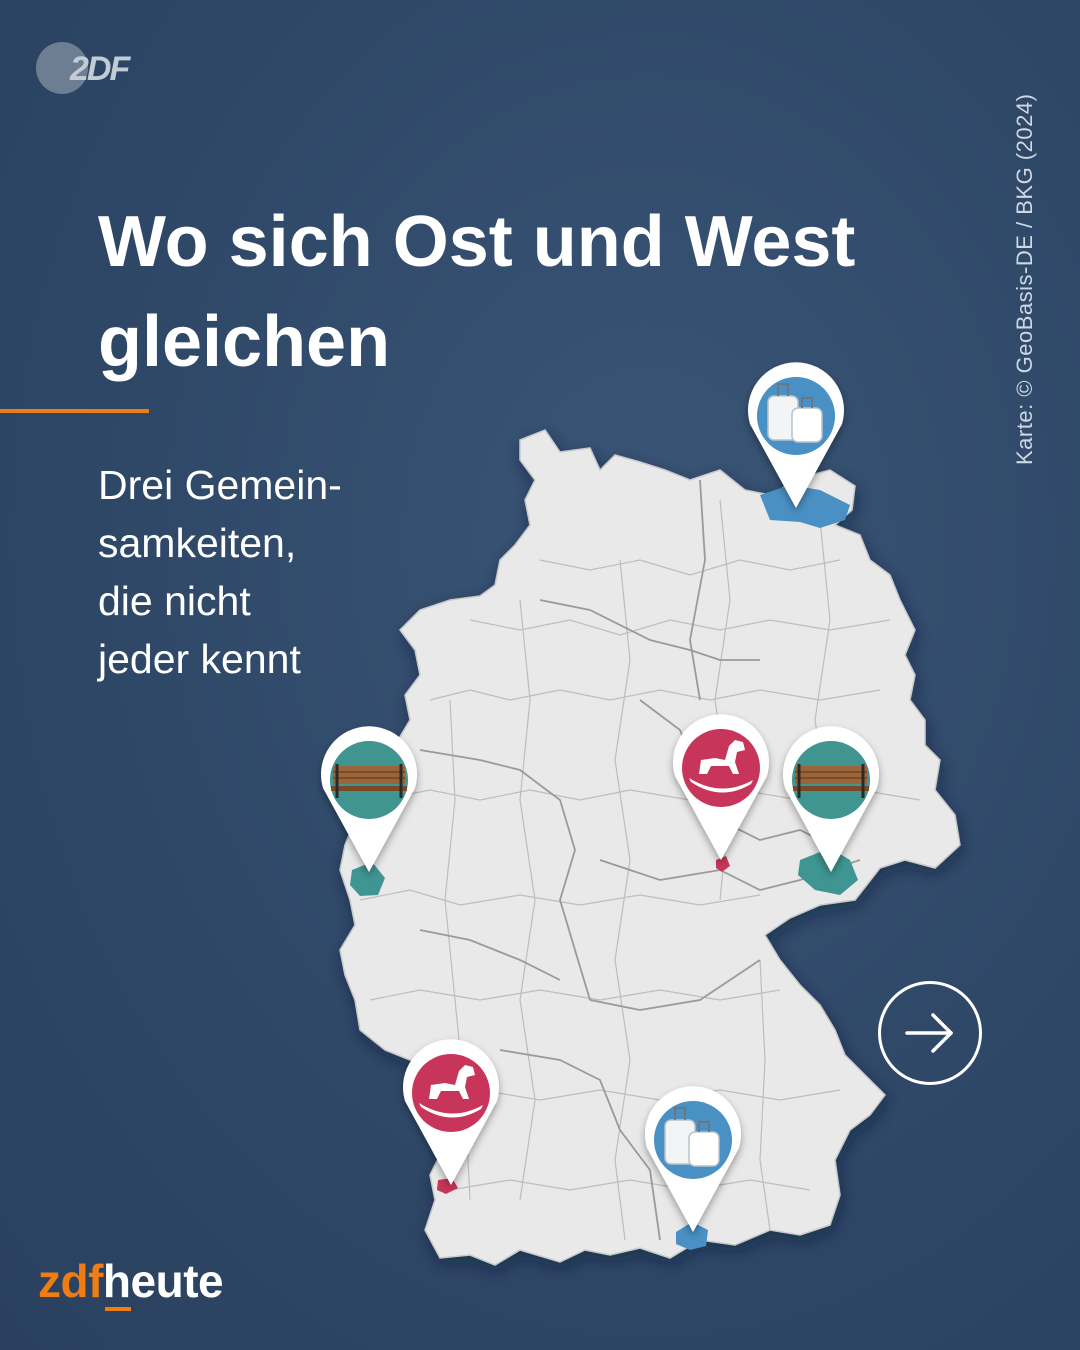 This screenshot has height=1350, width=1080. Describe the element at coordinates (74, 411) in the screenshot. I see `accent-rule` at that location.